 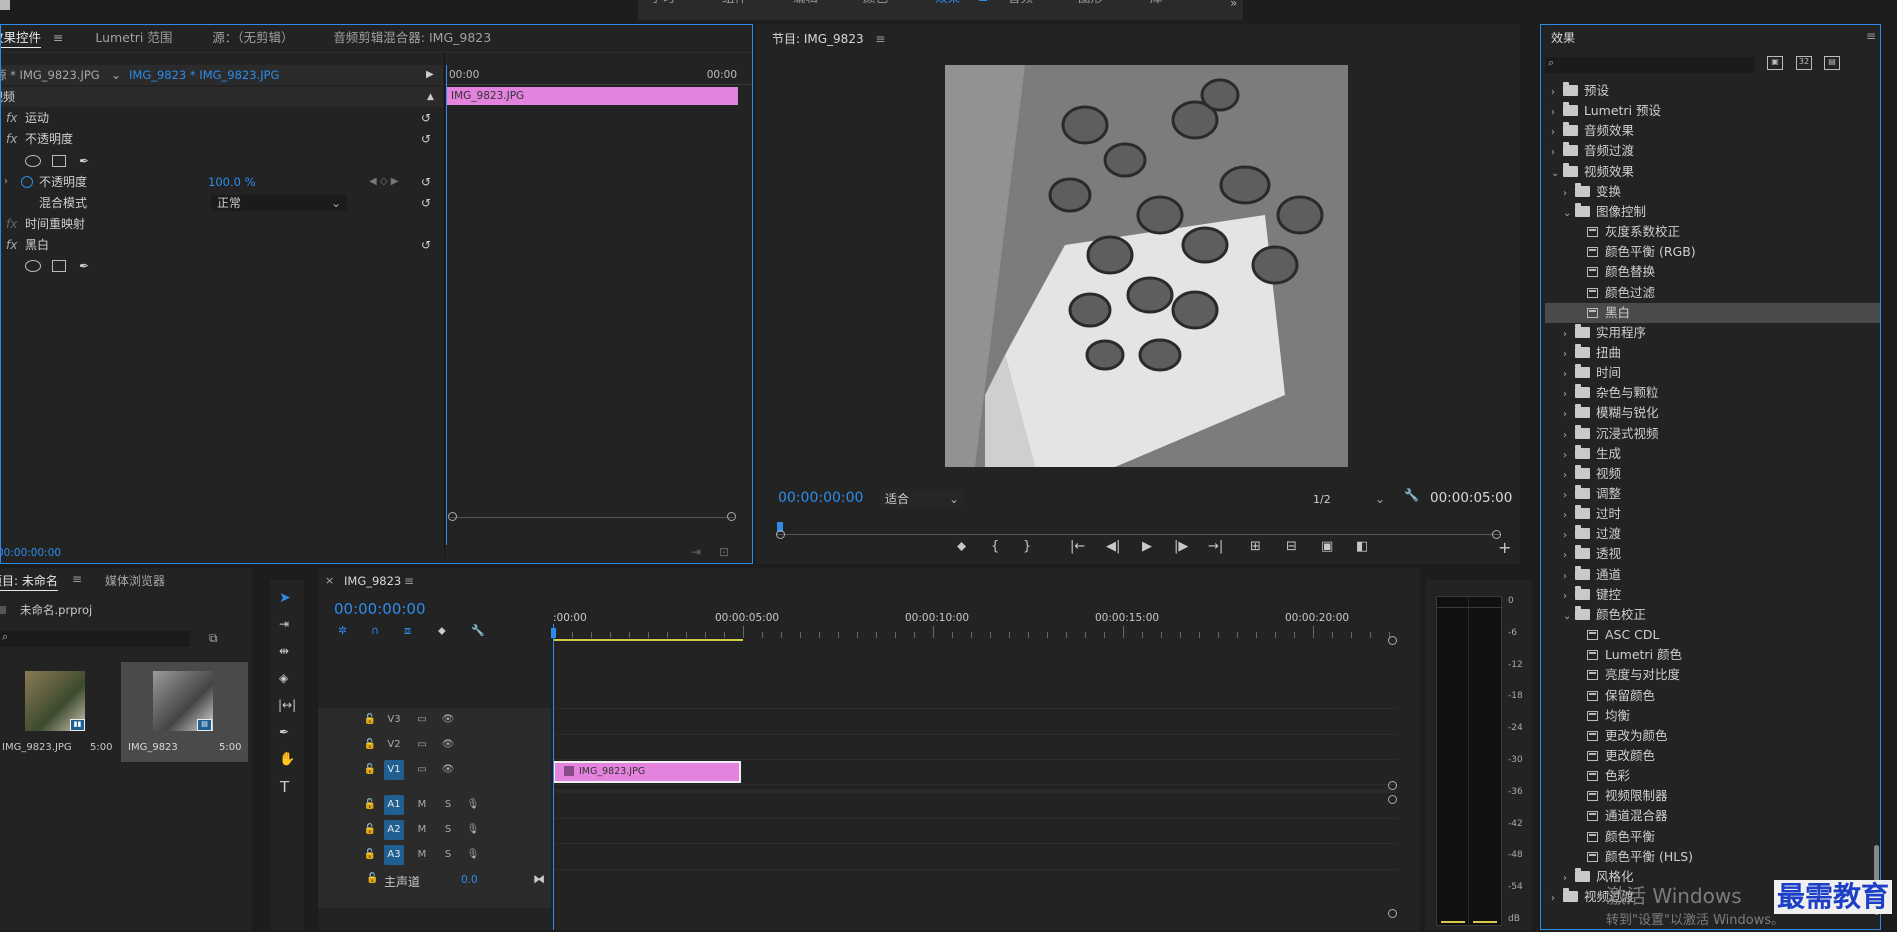 I want to click on playhead-handle, so click(x=553, y=633).